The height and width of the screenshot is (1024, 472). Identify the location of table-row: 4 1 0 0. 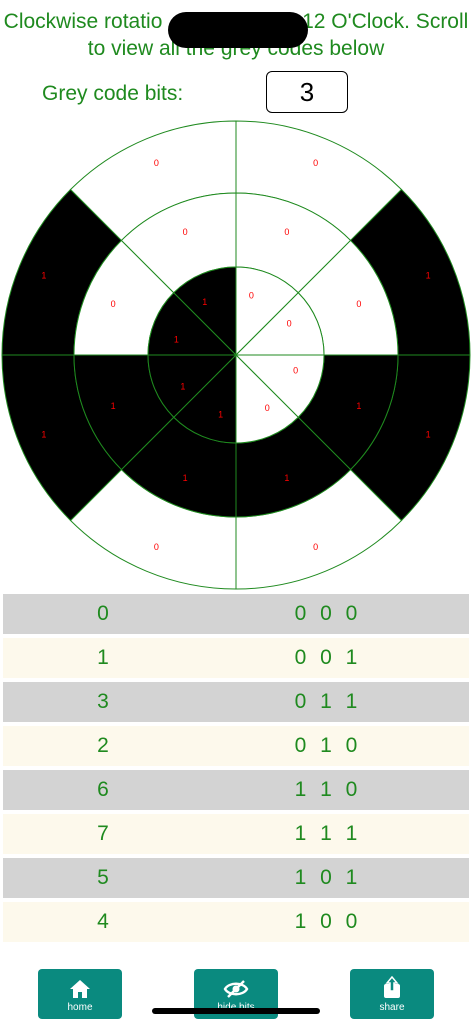
(236, 922).